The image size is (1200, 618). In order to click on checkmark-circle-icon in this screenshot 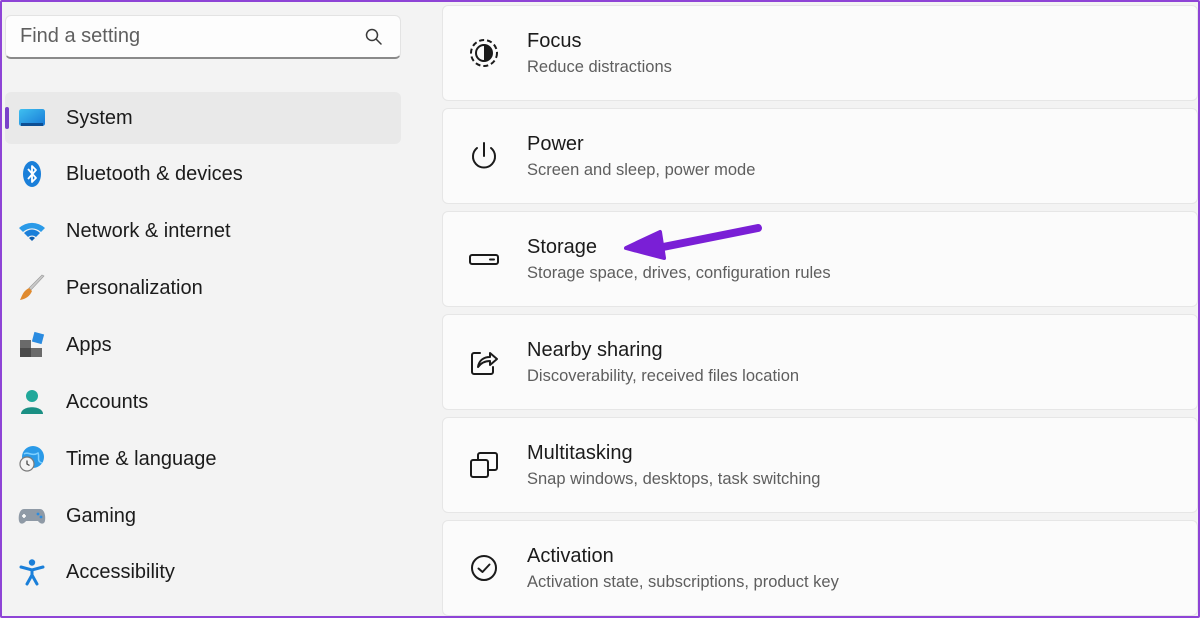, I will do `click(484, 568)`.